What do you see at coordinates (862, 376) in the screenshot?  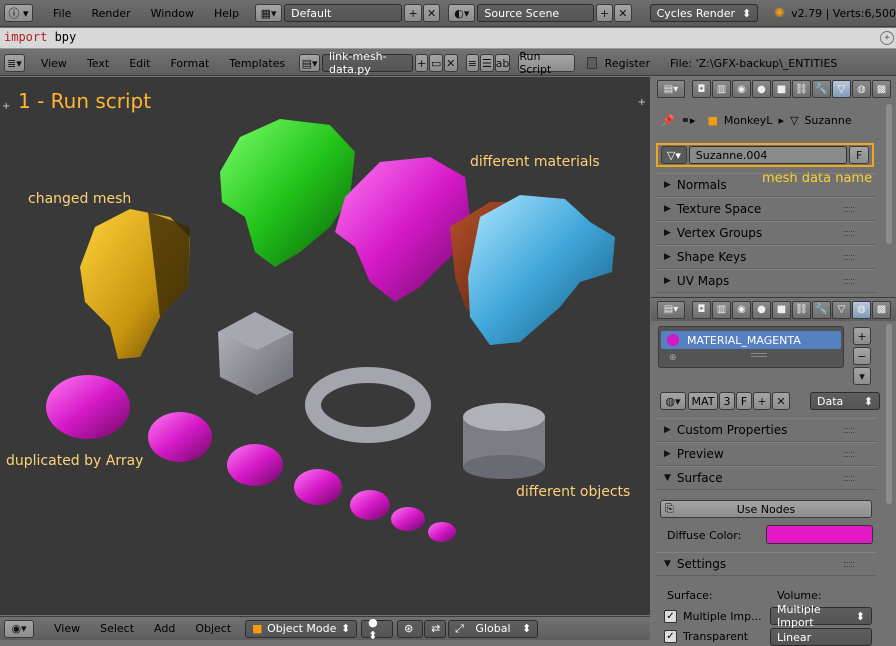 I see `slot-specials-icon: ▾` at bounding box center [862, 376].